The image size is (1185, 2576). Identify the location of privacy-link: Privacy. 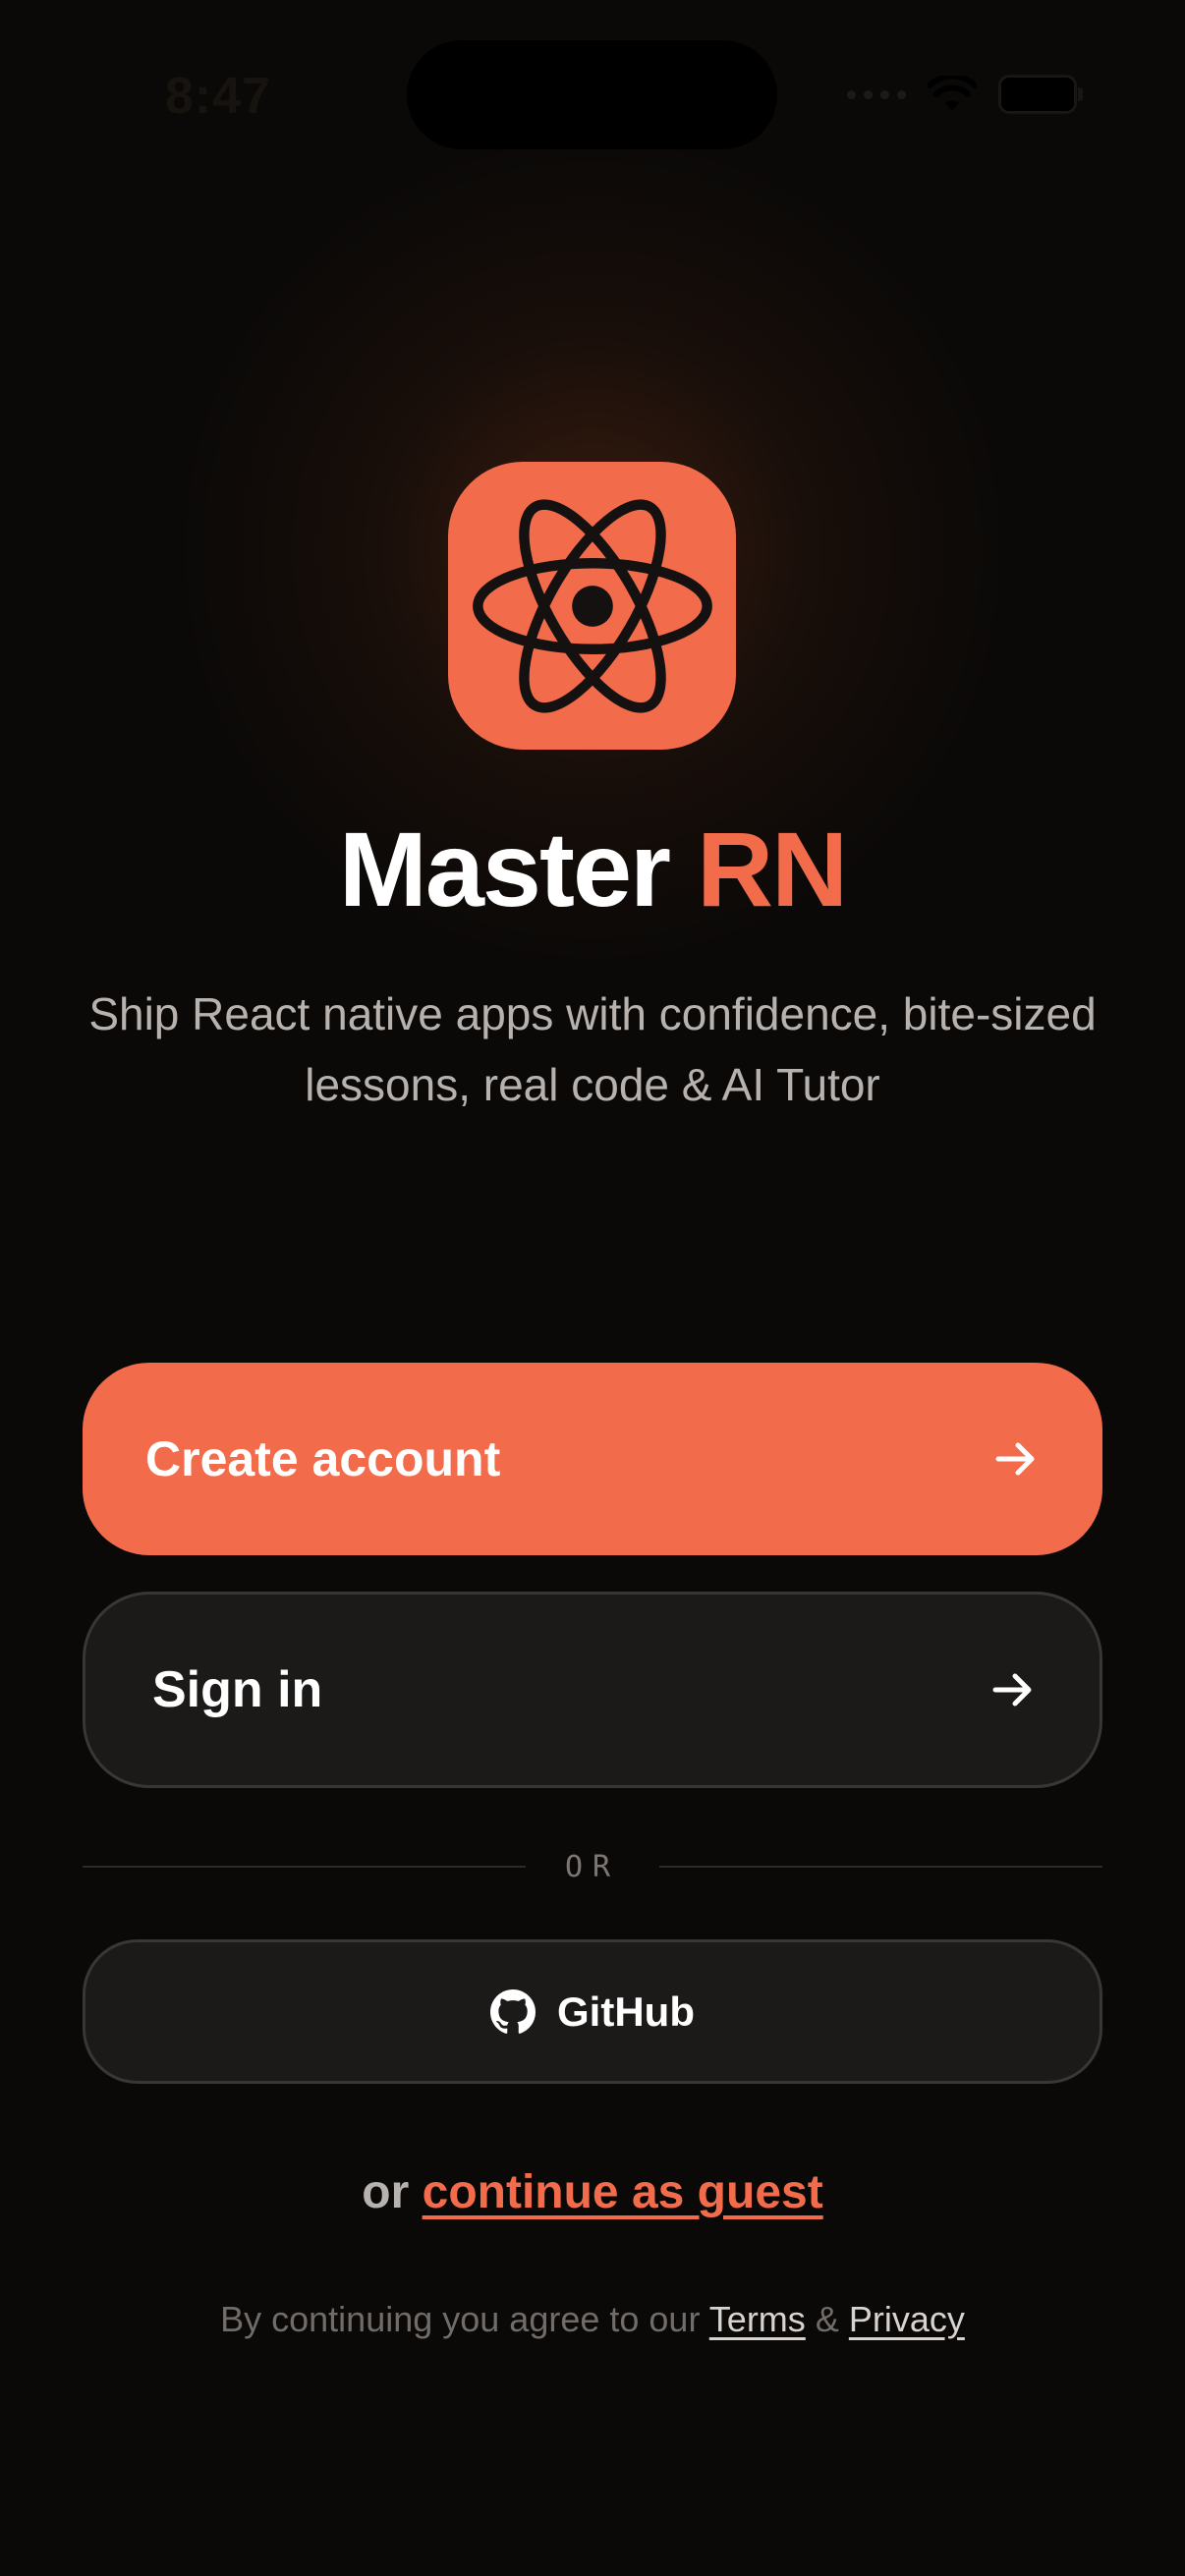
(907, 2319).